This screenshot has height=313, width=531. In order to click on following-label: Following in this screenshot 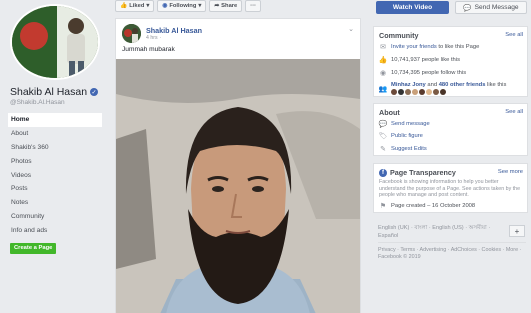, I will do `click(183, 6)`.